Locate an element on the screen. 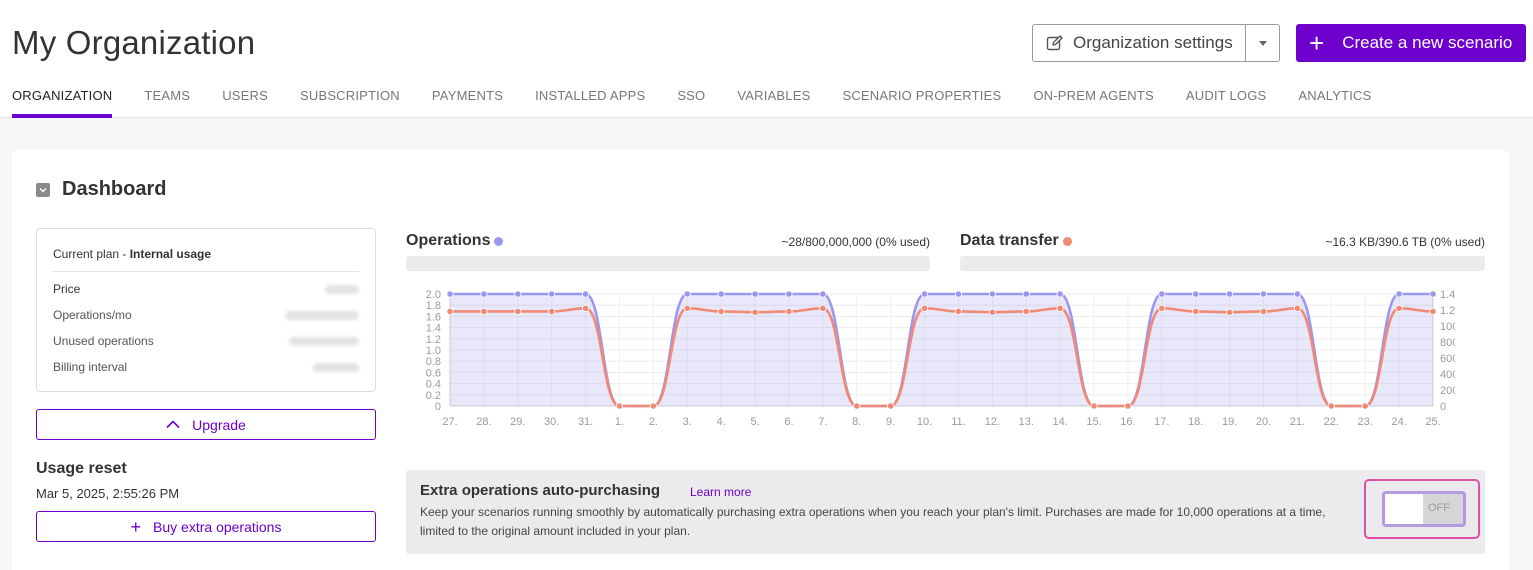 The width and height of the screenshot is (1533, 570). buy-extra-operations-button: + Buy extra operations is located at coordinates (206, 526).